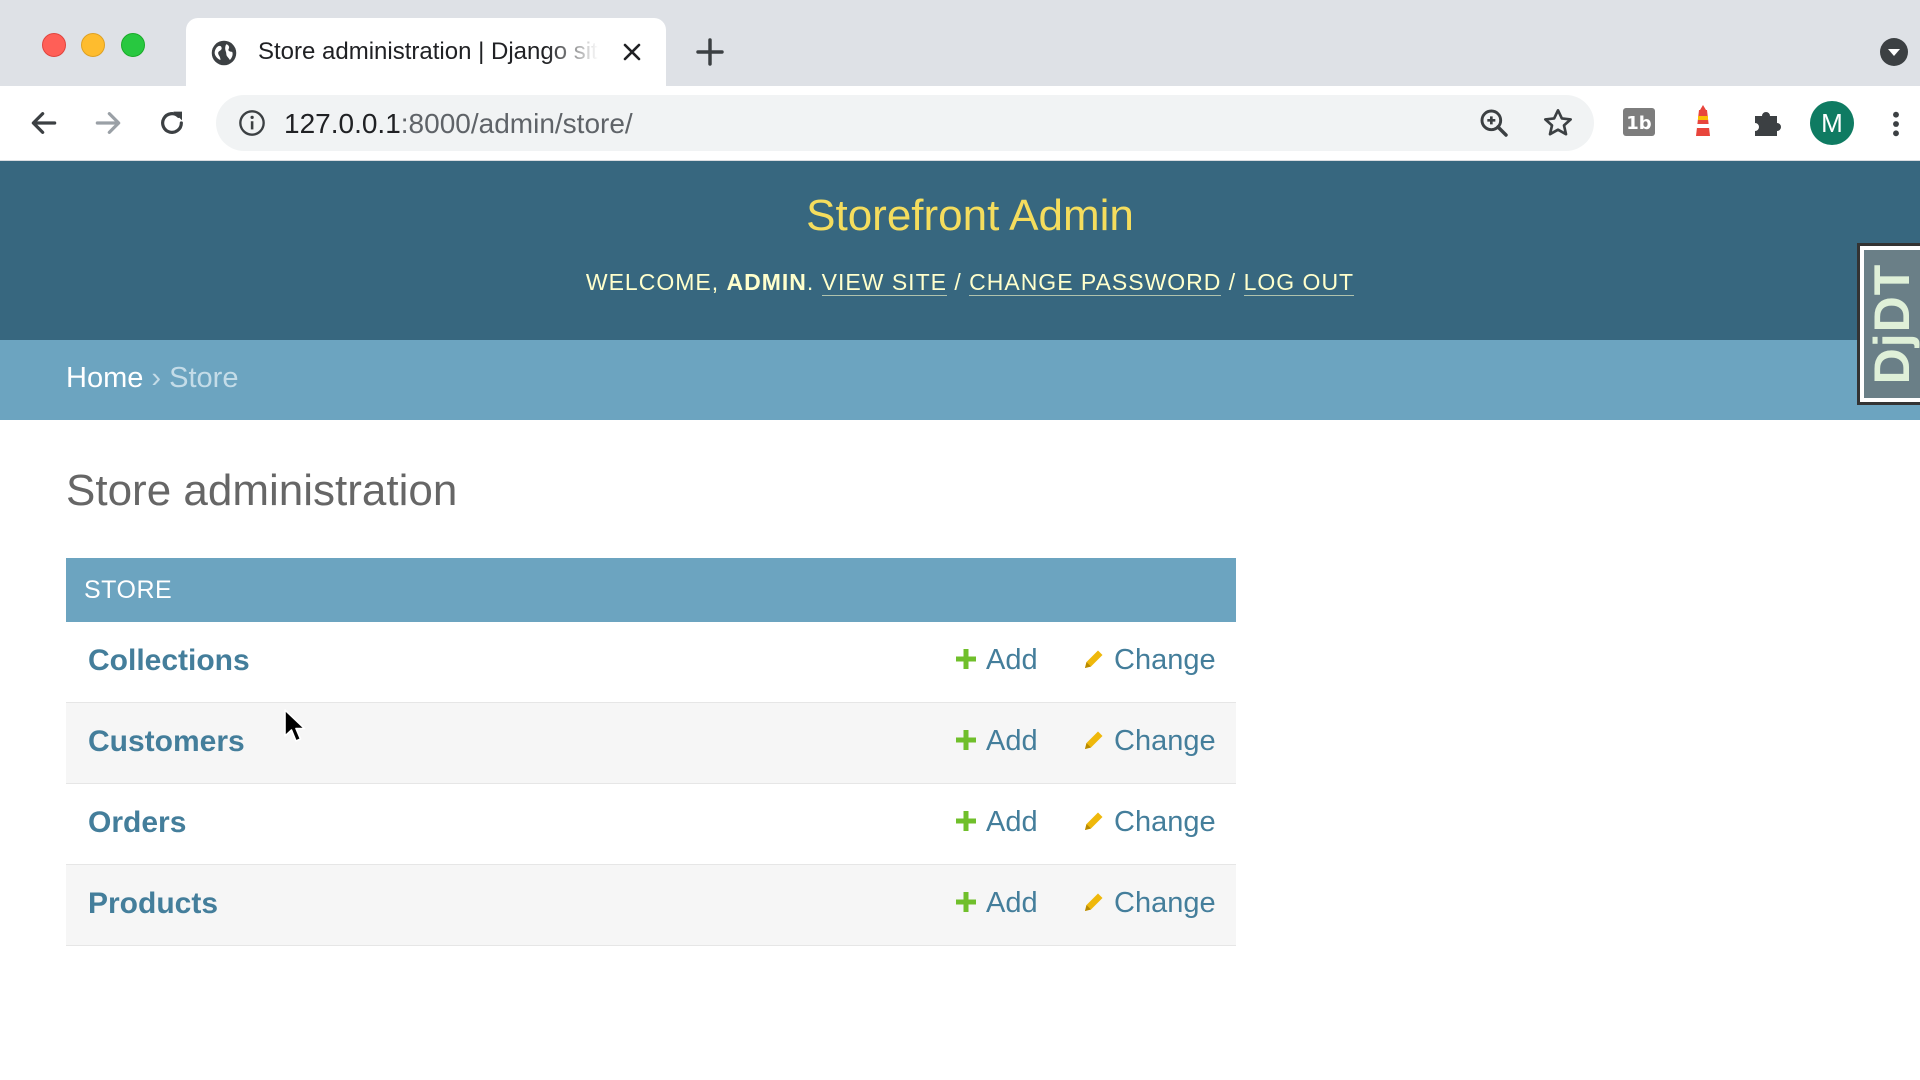 The height and width of the screenshot is (1080, 1920). I want to click on table-row: Orders Add Change, so click(651, 824).